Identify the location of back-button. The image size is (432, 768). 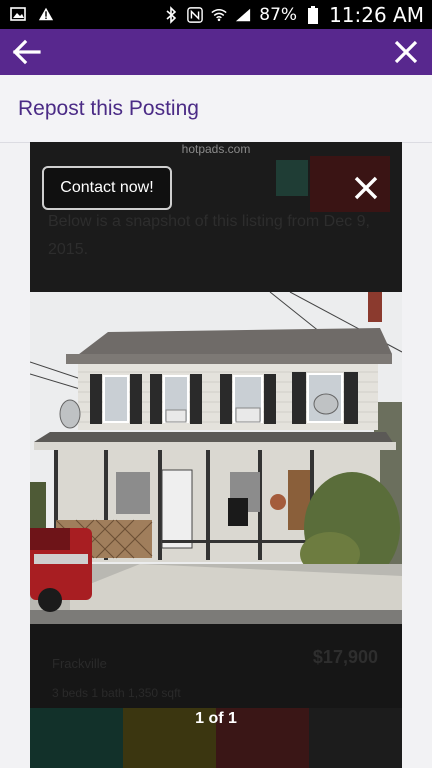
(26, 52).